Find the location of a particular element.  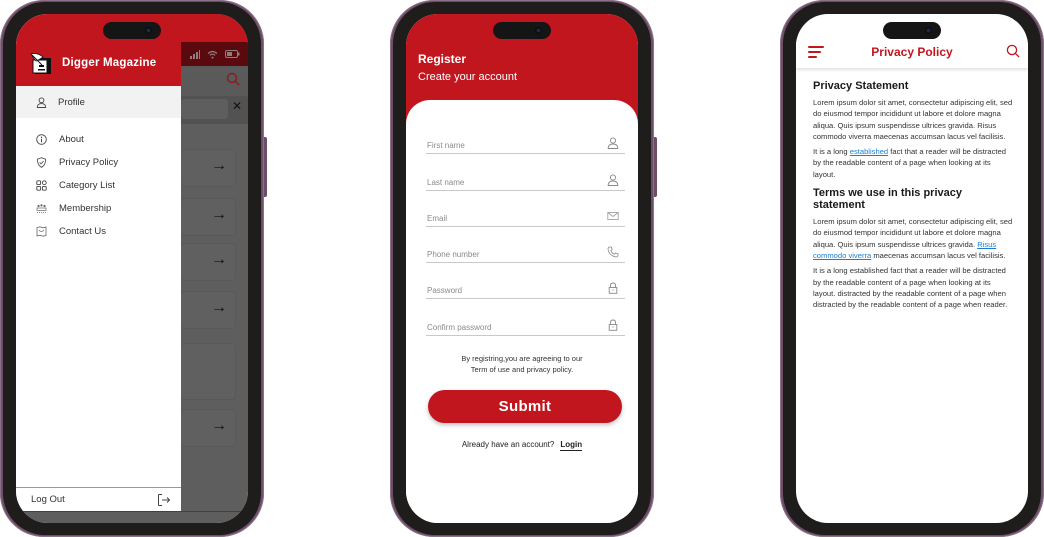

drawer-item-label: Category List is located at coordinates (87, 185).